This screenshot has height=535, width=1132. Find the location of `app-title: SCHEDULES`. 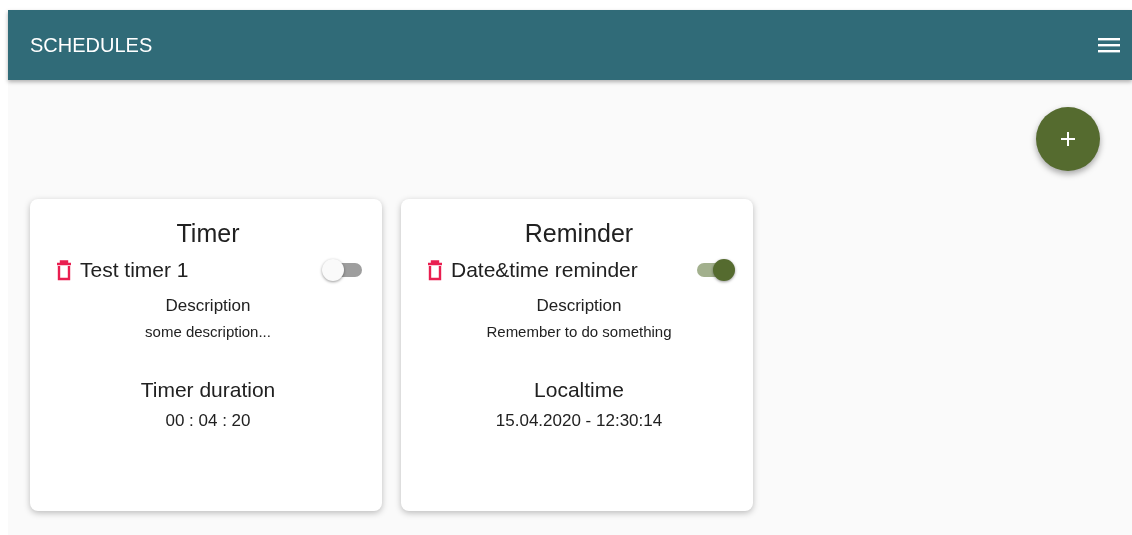

app-title: SCHEDULES is located at coordinates (91, 45).